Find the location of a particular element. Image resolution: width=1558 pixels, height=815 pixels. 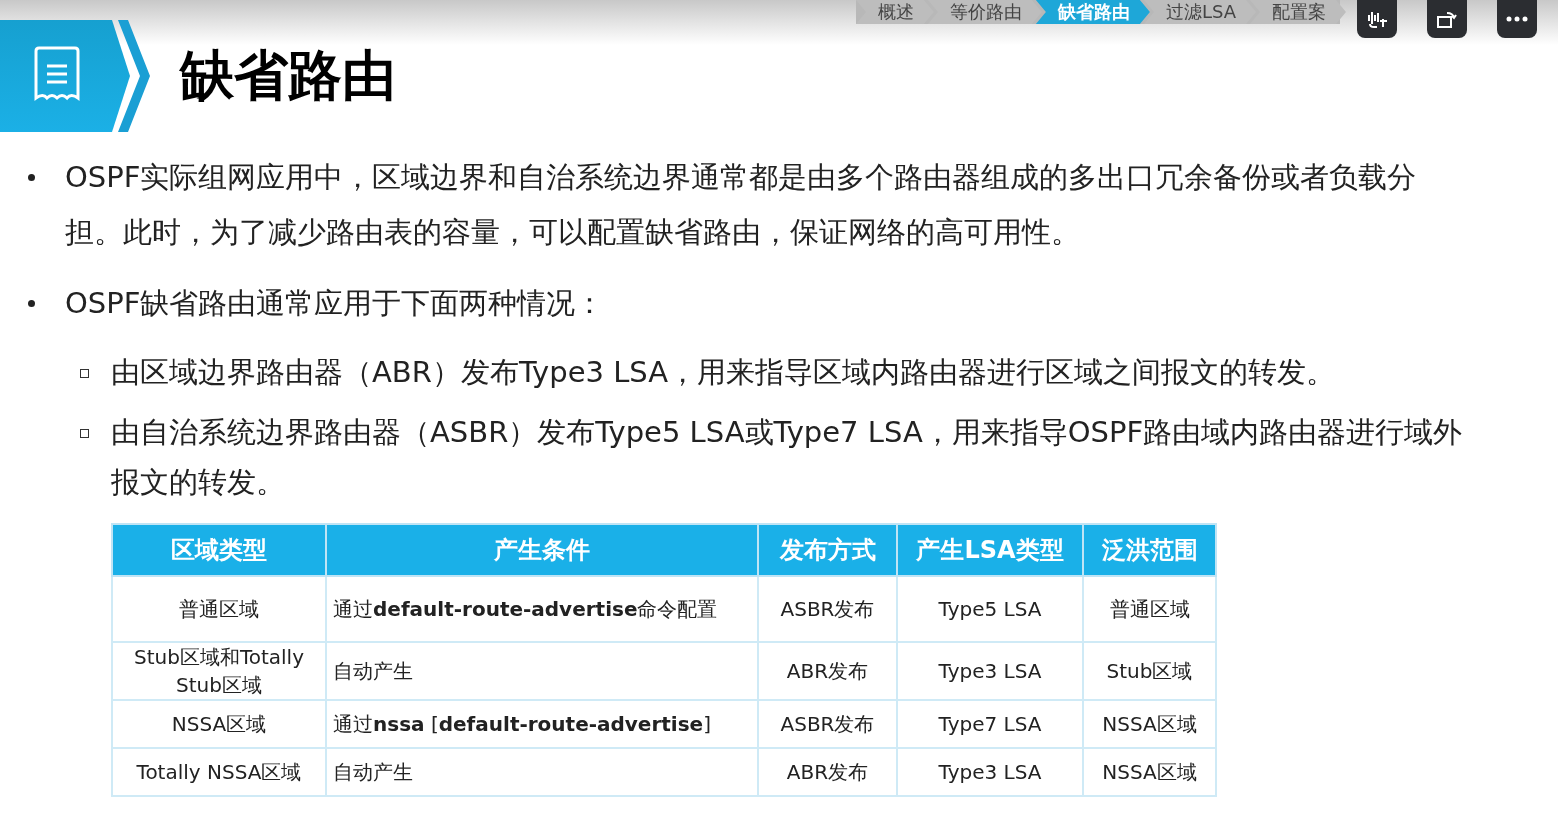

table-cell: Totally NSSA区域 is located at coordinates (219, 772).